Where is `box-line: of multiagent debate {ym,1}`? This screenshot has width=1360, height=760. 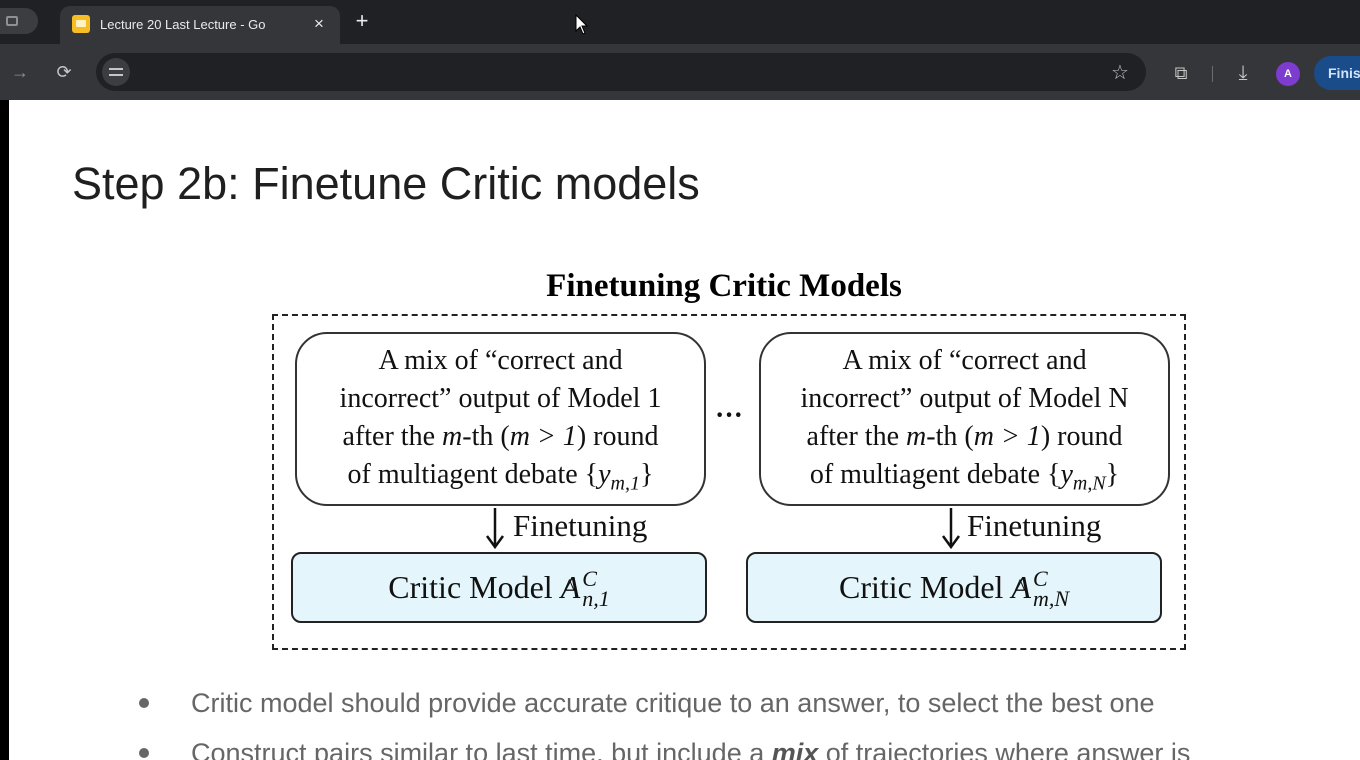 box-line: of multiagent debate {ym,1} is located at coordinates (500, 477).